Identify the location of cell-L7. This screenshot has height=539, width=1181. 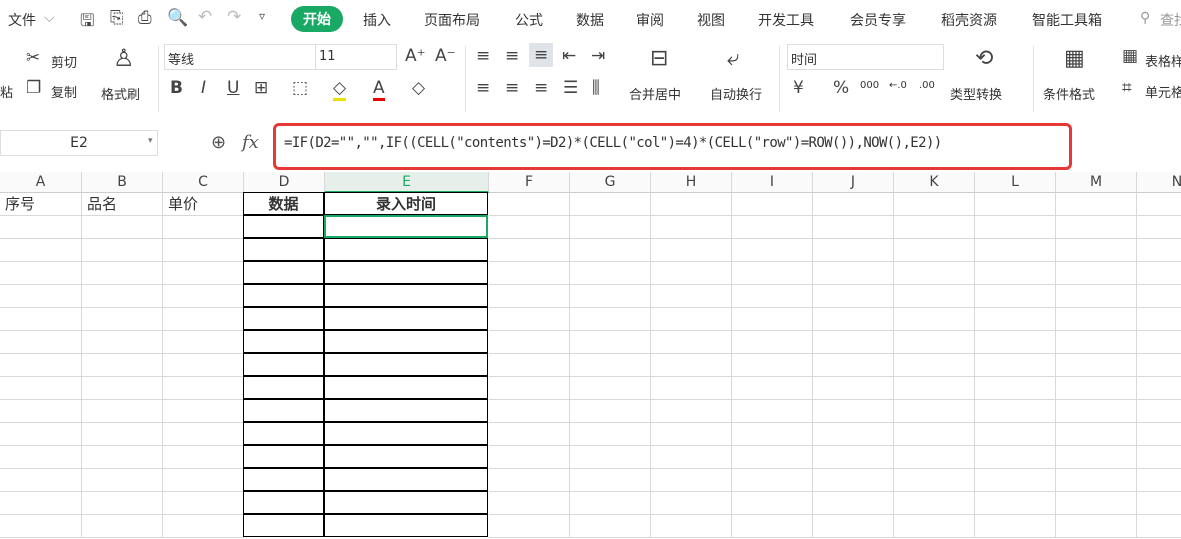
(1015, 342).